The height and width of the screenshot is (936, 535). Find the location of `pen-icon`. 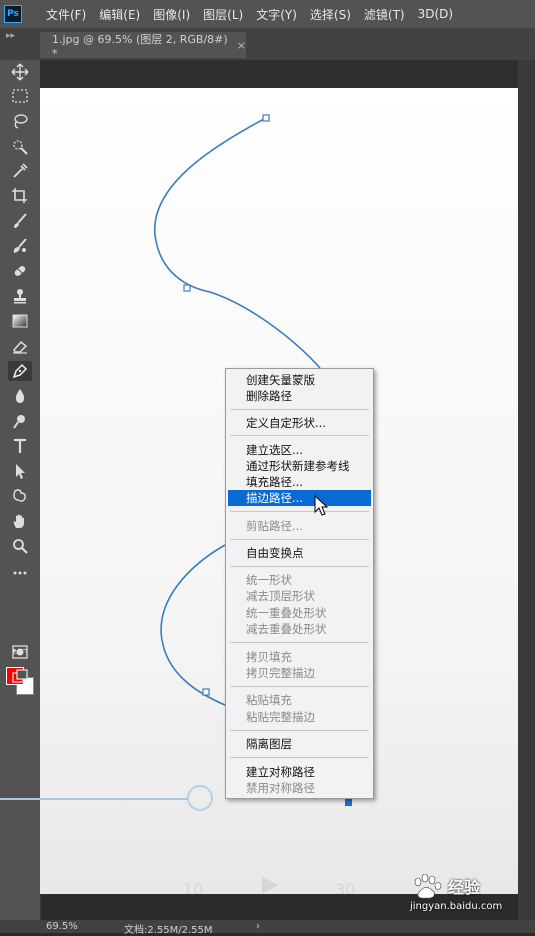

pen-icon is located at coordinates (20, 371).